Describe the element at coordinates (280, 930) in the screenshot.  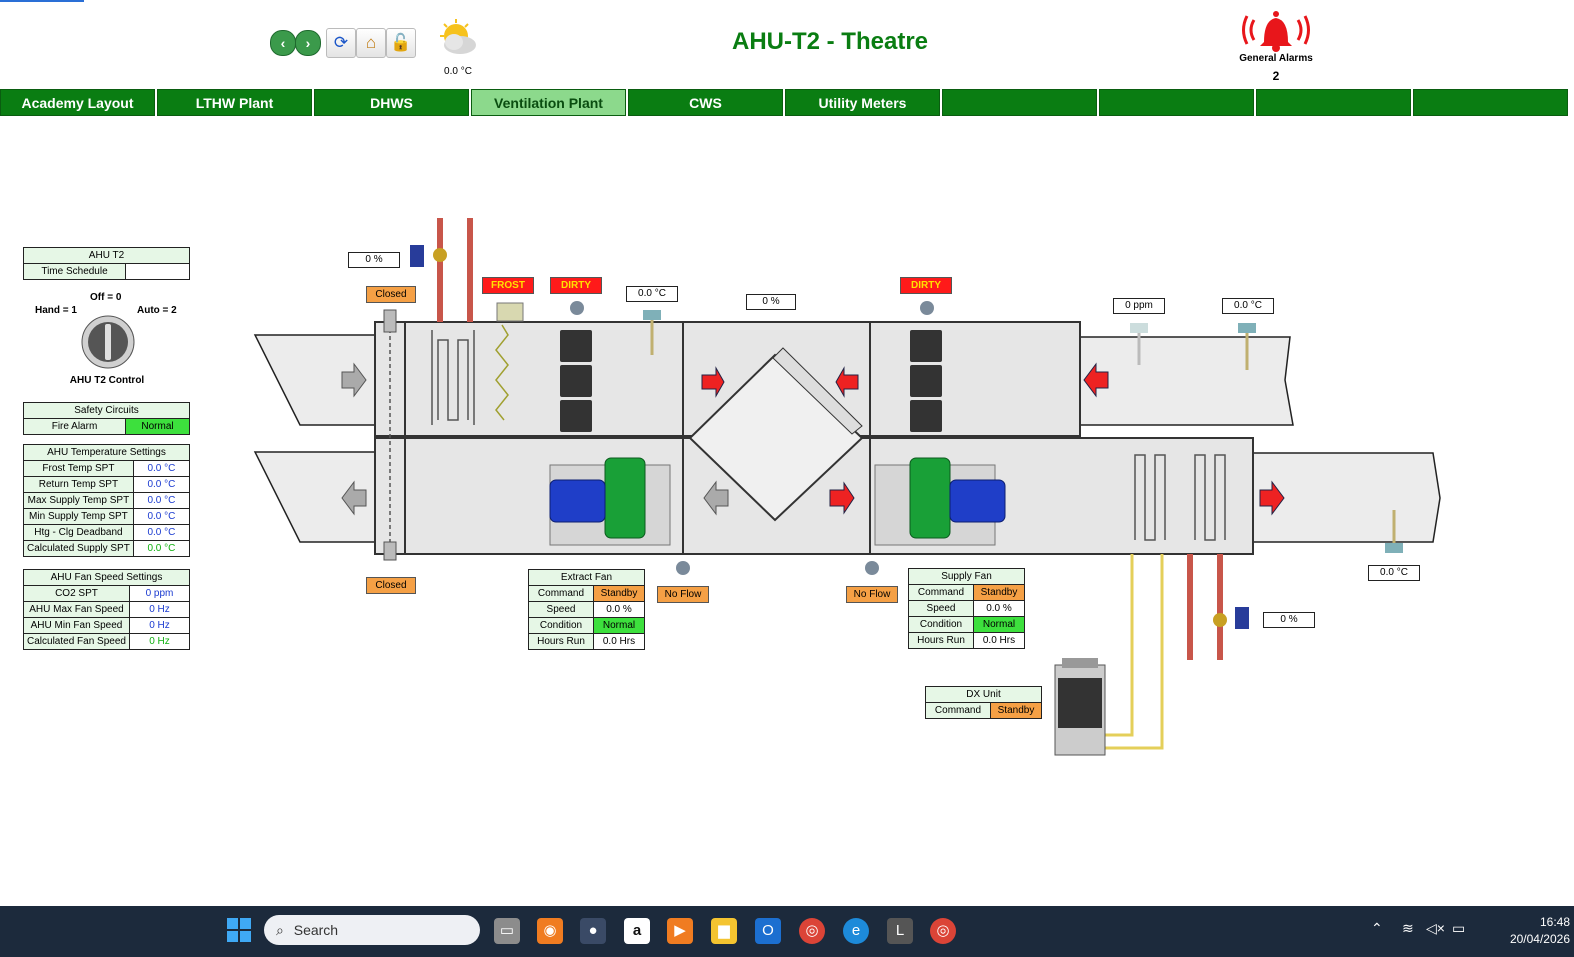
I see `search-icon: ⌕` at that location.